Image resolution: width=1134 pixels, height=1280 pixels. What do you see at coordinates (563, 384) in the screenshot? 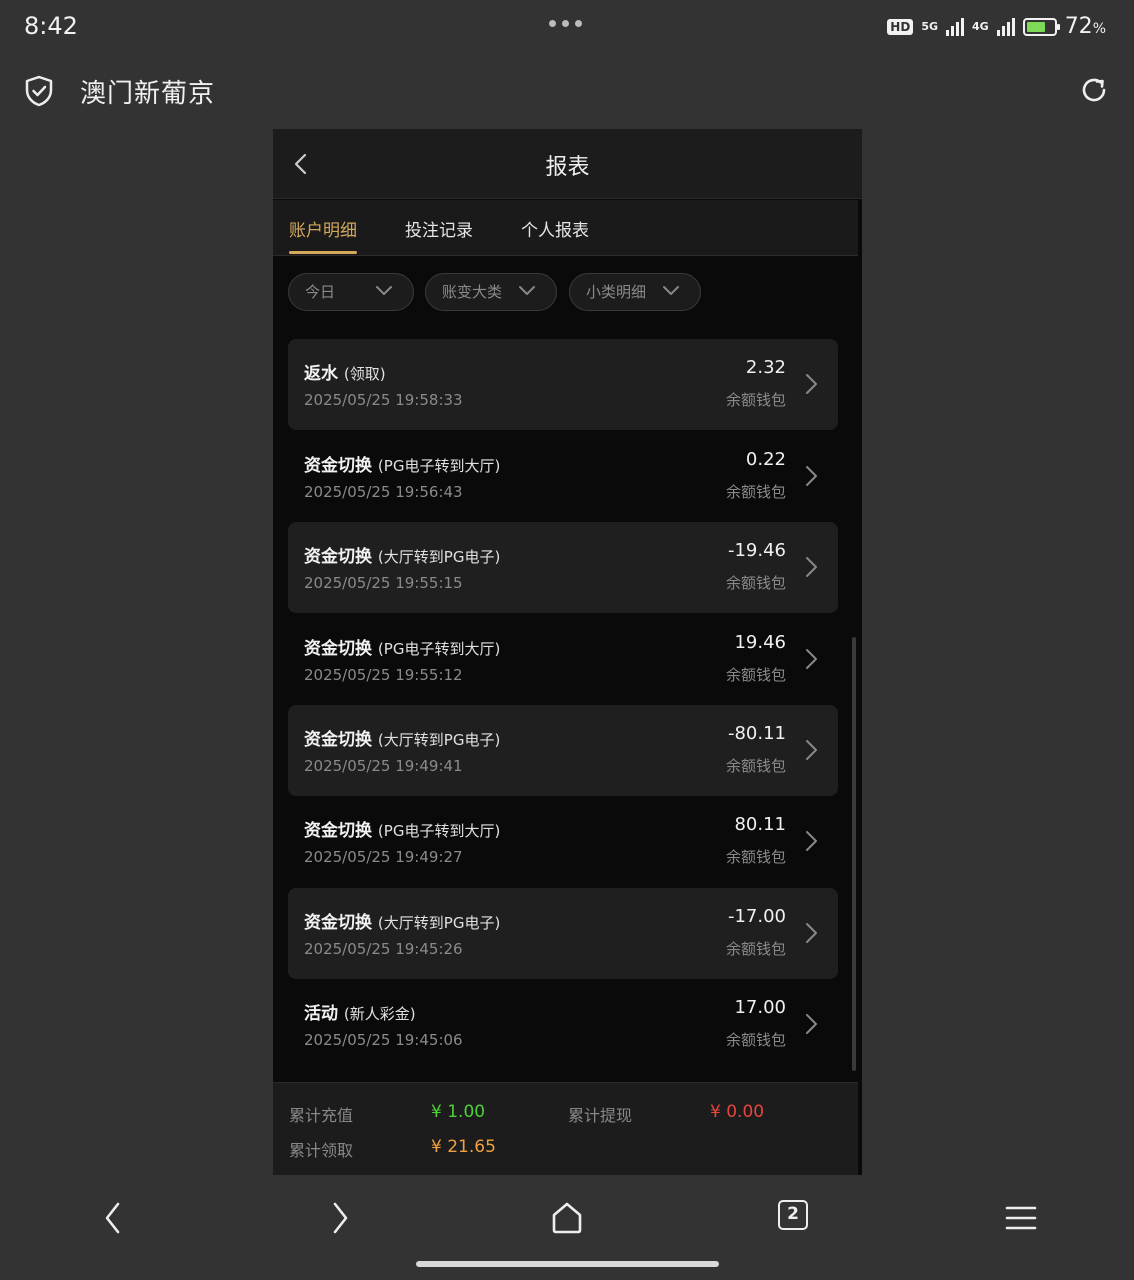
I see `record-item: 返水 (领取) 2025/05/25 19:58:33 2.32 余额钱包` at bounding box center [563, 384].